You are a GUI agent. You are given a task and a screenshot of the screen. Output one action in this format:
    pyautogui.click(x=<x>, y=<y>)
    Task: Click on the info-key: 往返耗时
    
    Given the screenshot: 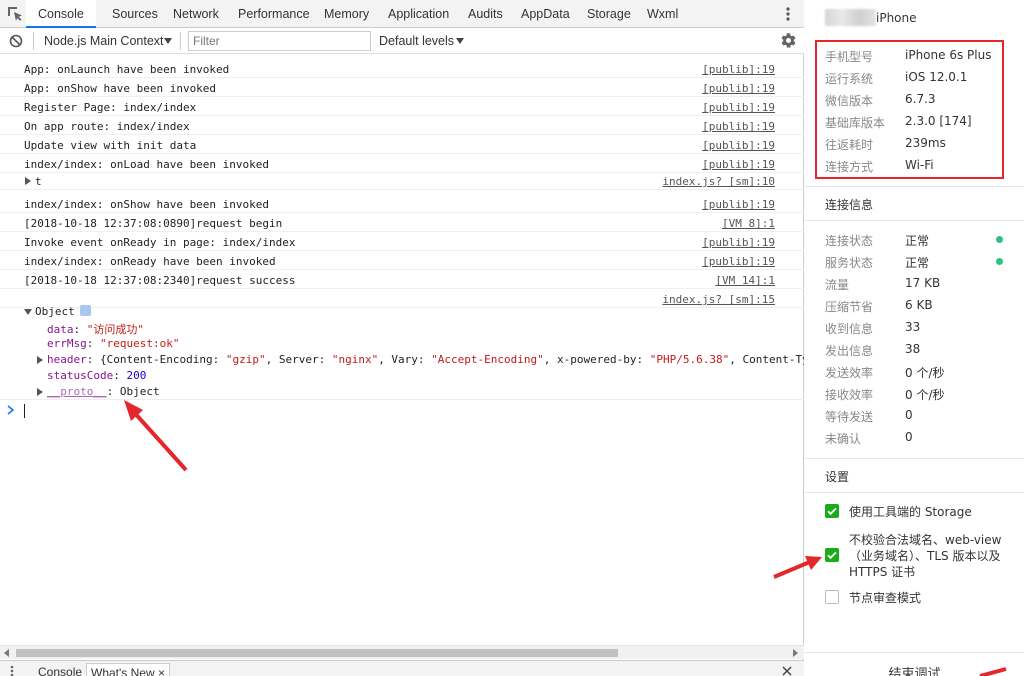 What is the action you would take?
    pyautogui.click(x=849, y=145)
    